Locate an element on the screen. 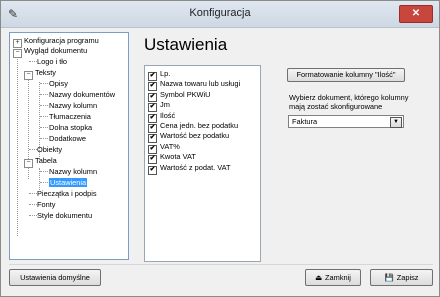  tree-item-nazwy-kolumn: Nazwy kolumn is located at coordinates (73, 105).